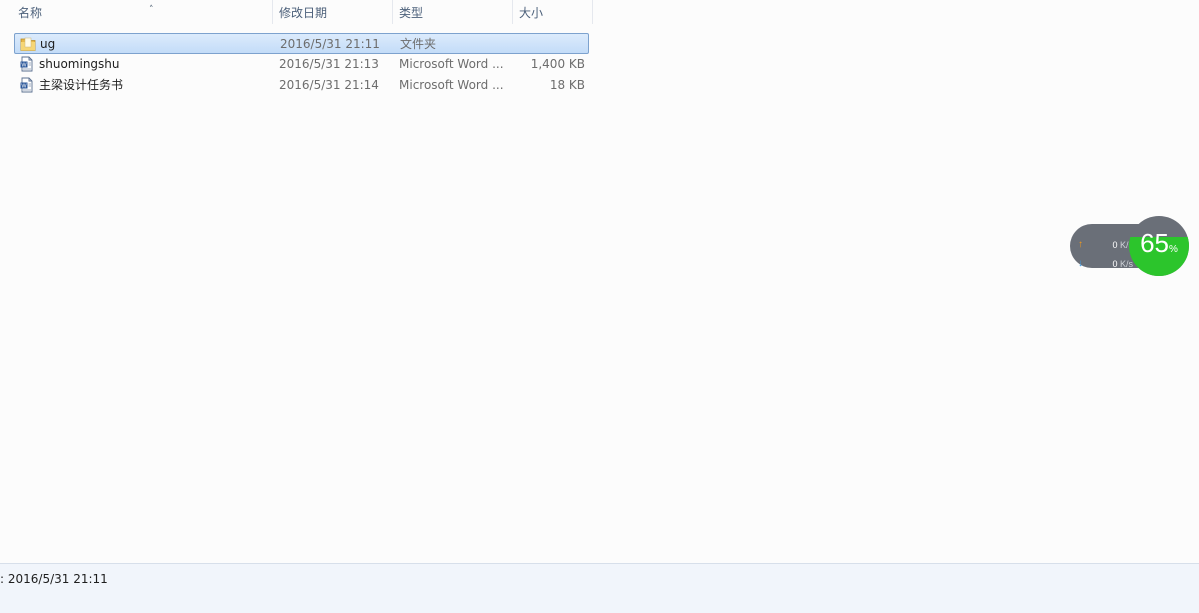 This screenshot has height=613, width=1199. I want to click on file-modified: 2016/5/31 21:11, so click(330, 44).